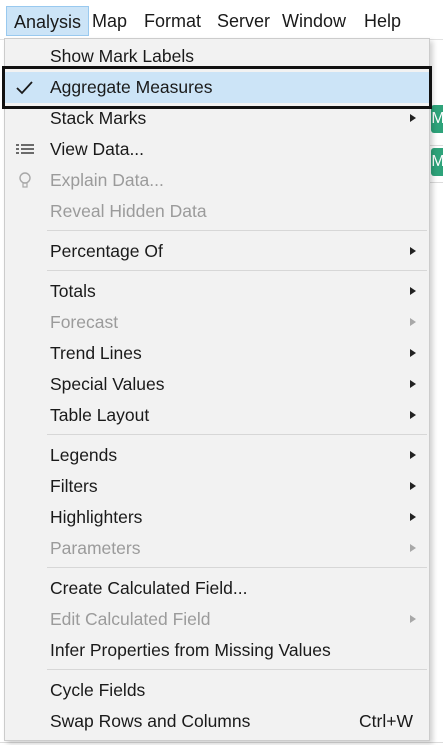  Describe the element at coordinates (25, 180) in the screenshot. I see `lightbulb-icon` at that location.